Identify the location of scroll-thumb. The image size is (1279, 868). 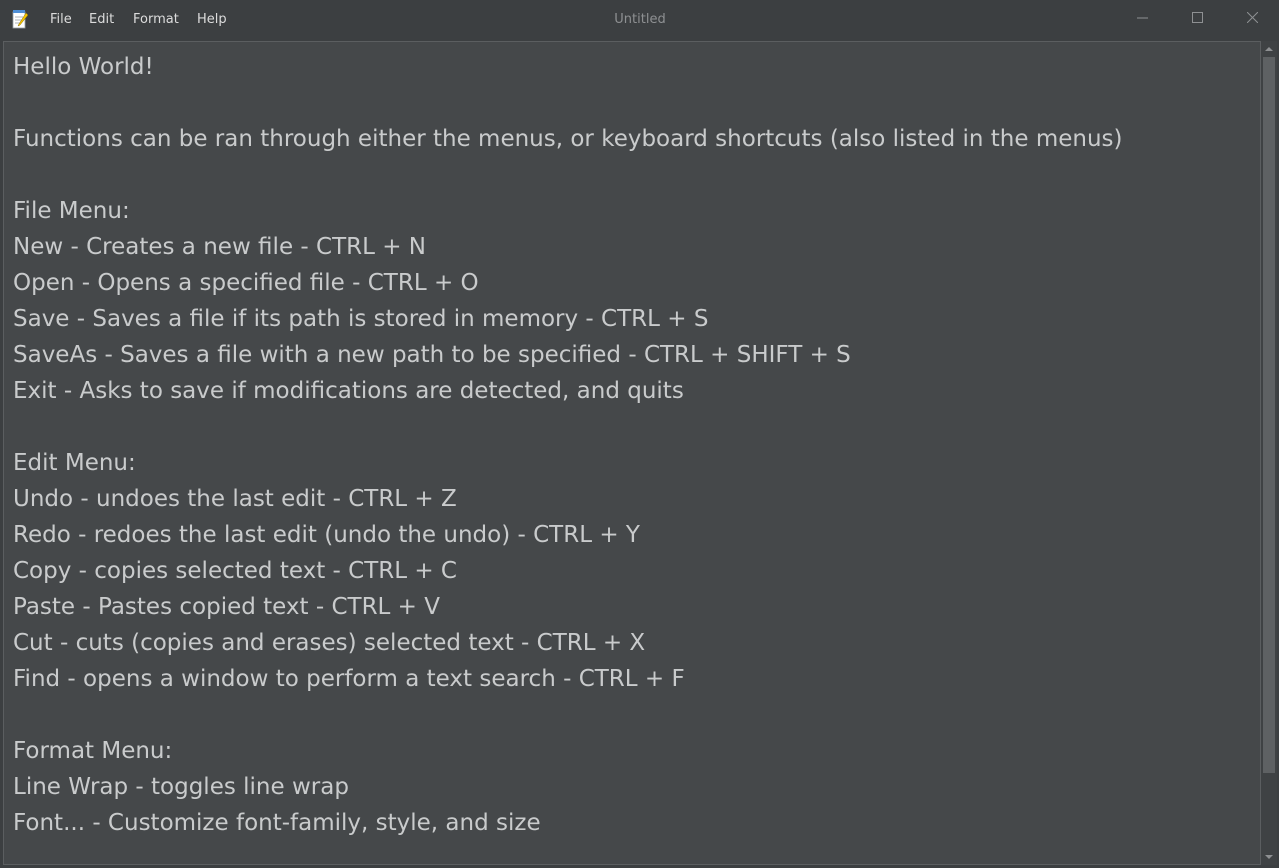
(1269, 415).